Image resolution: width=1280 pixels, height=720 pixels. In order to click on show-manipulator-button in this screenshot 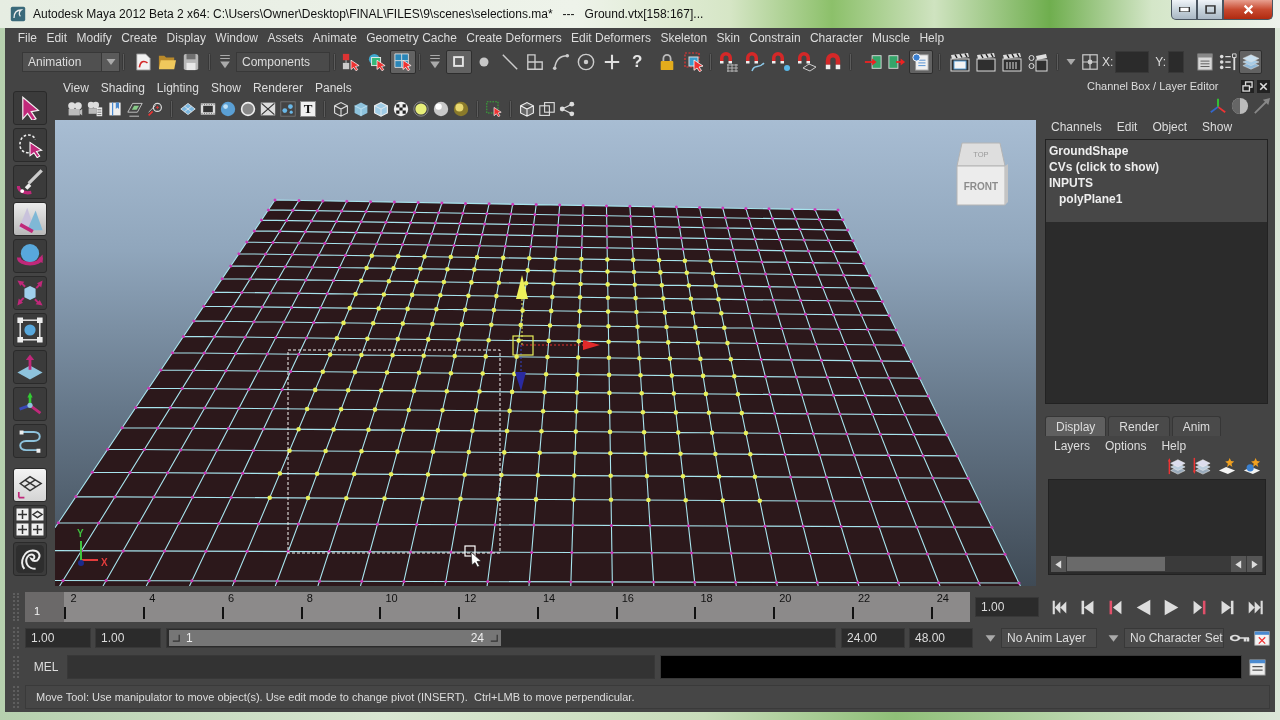, I will do `click(30, 404)`.